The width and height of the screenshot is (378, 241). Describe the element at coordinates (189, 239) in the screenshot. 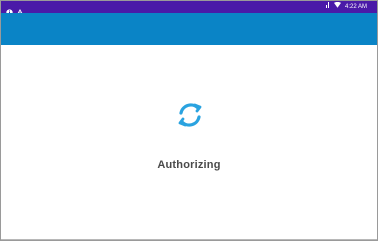

I see `bottom-divider` at that location.